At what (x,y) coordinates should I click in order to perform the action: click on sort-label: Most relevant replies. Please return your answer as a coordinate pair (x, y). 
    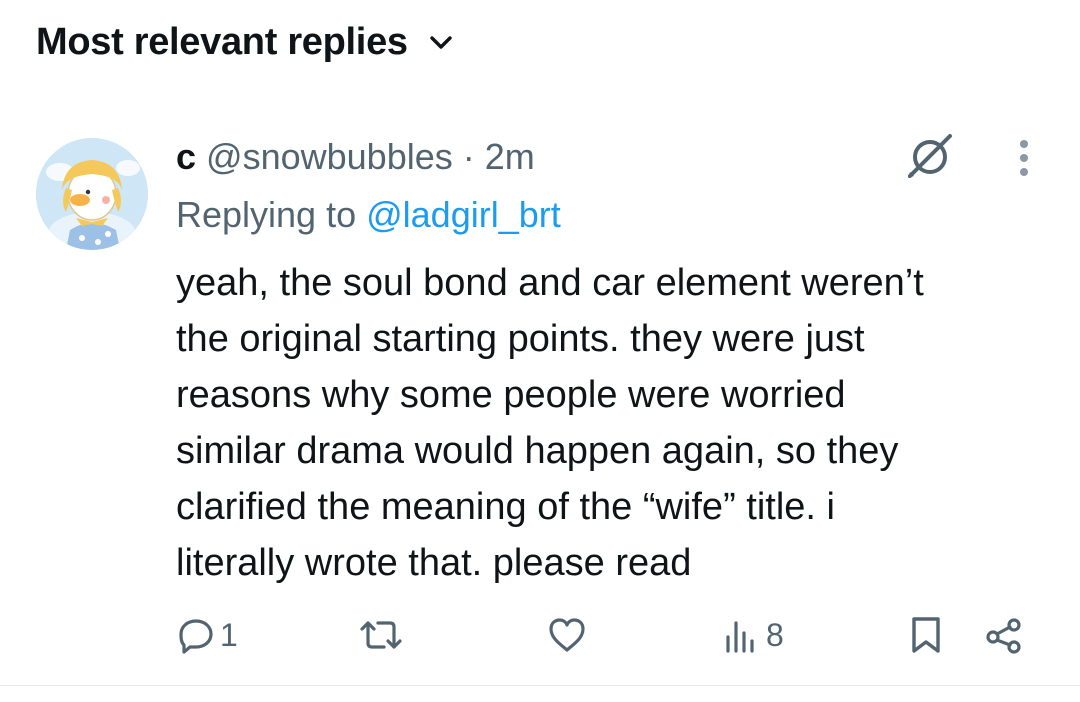
    Looking at the image, I should click on (222, 41).